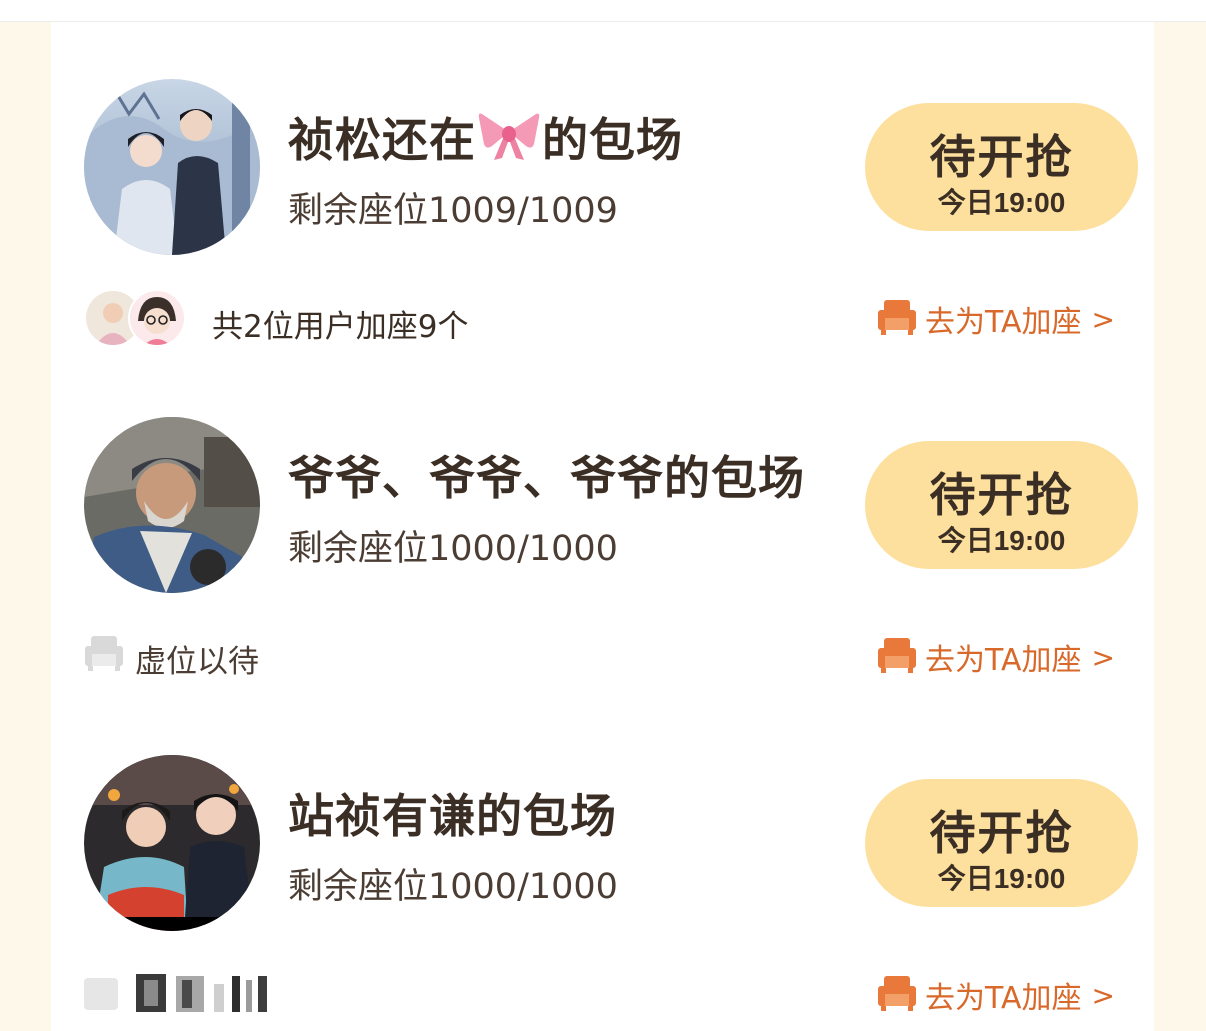 The image size is (1206, 1031). Describe the element at coordinates (157, 318) in the screenshot. I see `user-avatar` at that location.